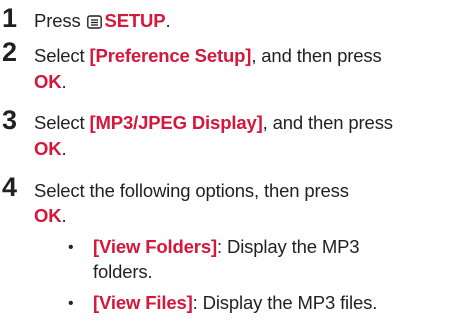  Describe the element at coordinates (10, 52) in the screenshot. I see `step-number-2: 2` at that location.